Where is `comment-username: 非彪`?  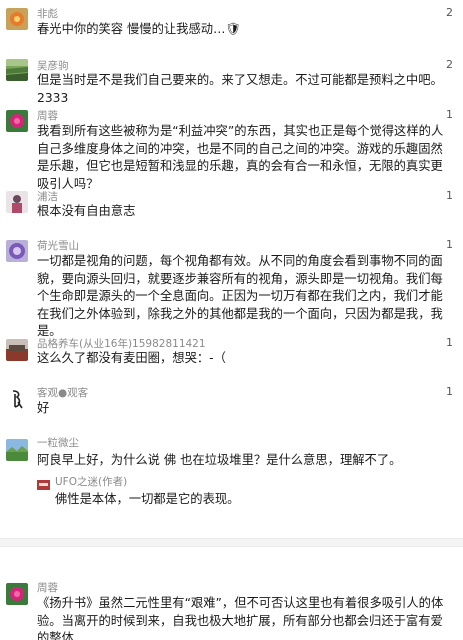 comment-username: 非彪 is located at coordinates (47, 13).